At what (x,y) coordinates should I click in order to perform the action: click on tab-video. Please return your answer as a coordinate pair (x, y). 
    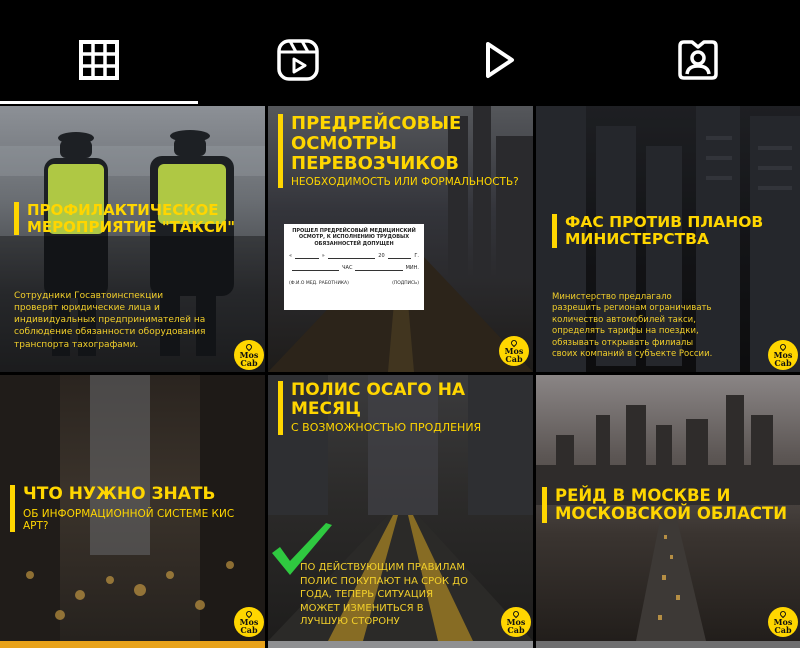
    Looking at the image, I should click on (498, 60).